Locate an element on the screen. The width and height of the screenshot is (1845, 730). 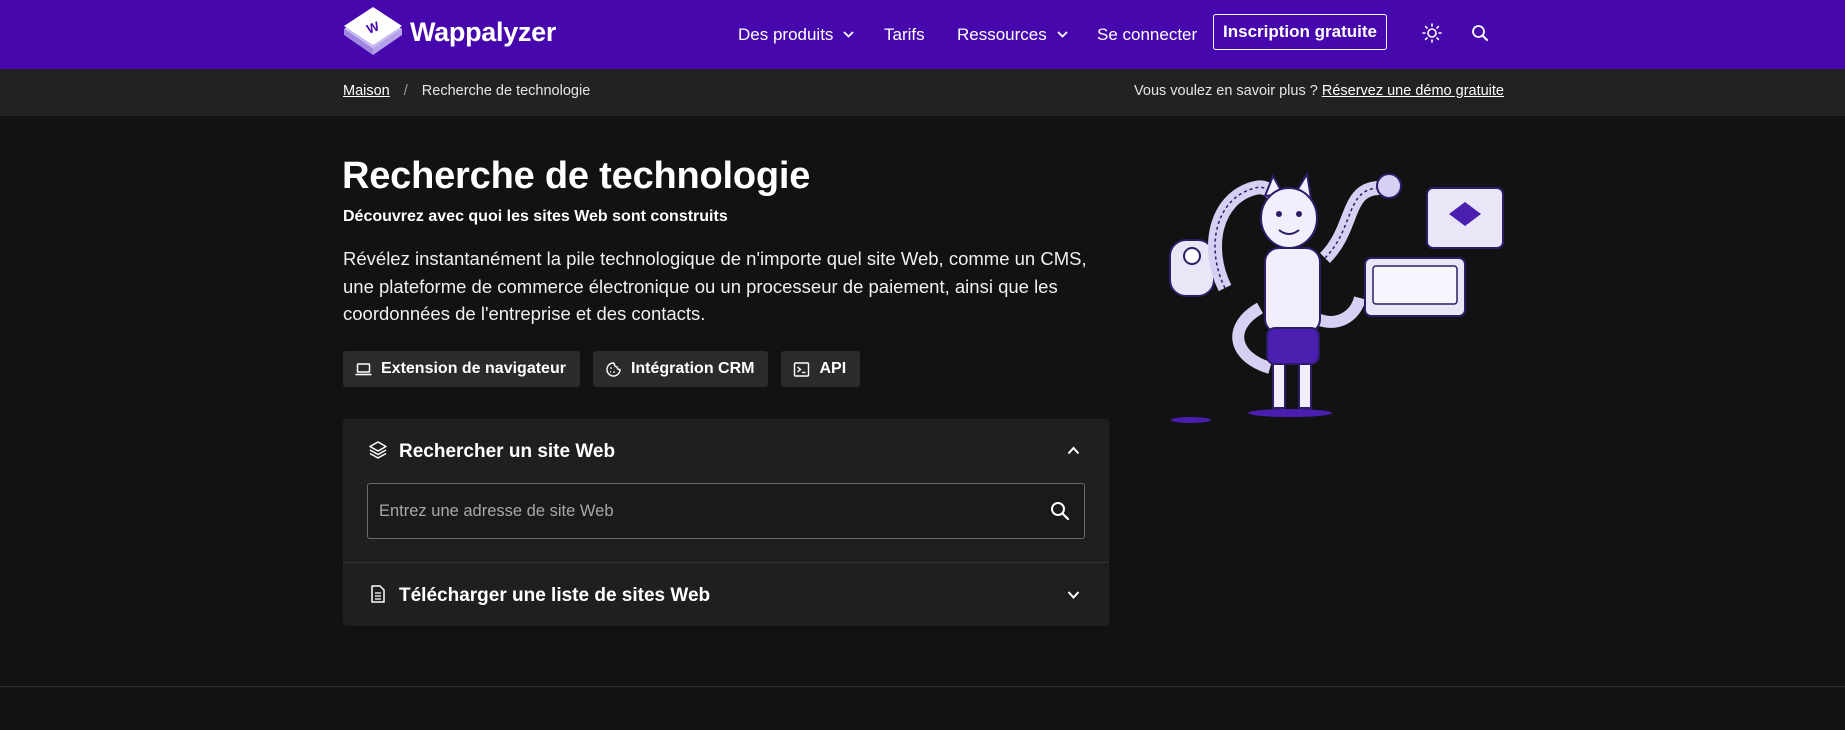
chevron-up-icon is located at coordinates (1073, 450).